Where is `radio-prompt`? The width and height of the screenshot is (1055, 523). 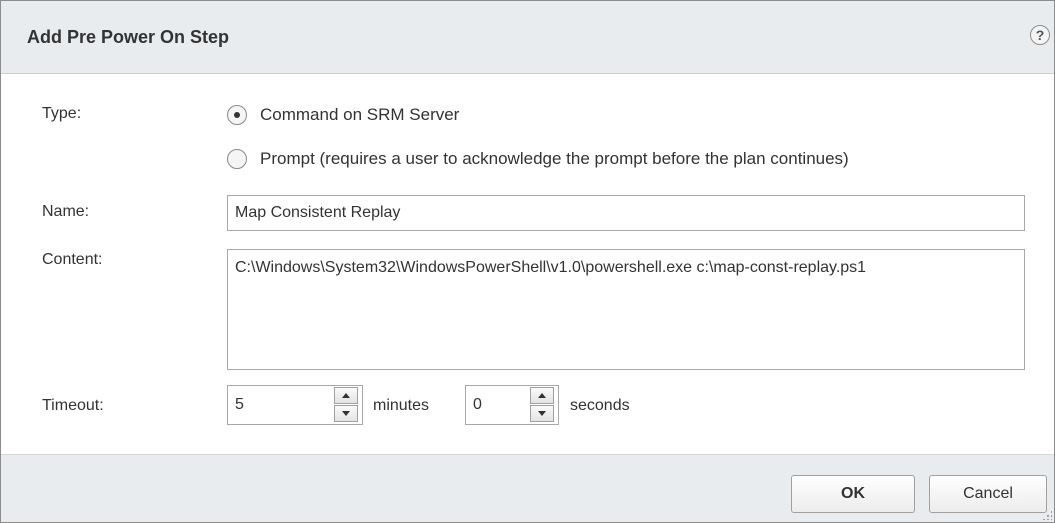 radio-prompt is located at coordinates (237, 159).